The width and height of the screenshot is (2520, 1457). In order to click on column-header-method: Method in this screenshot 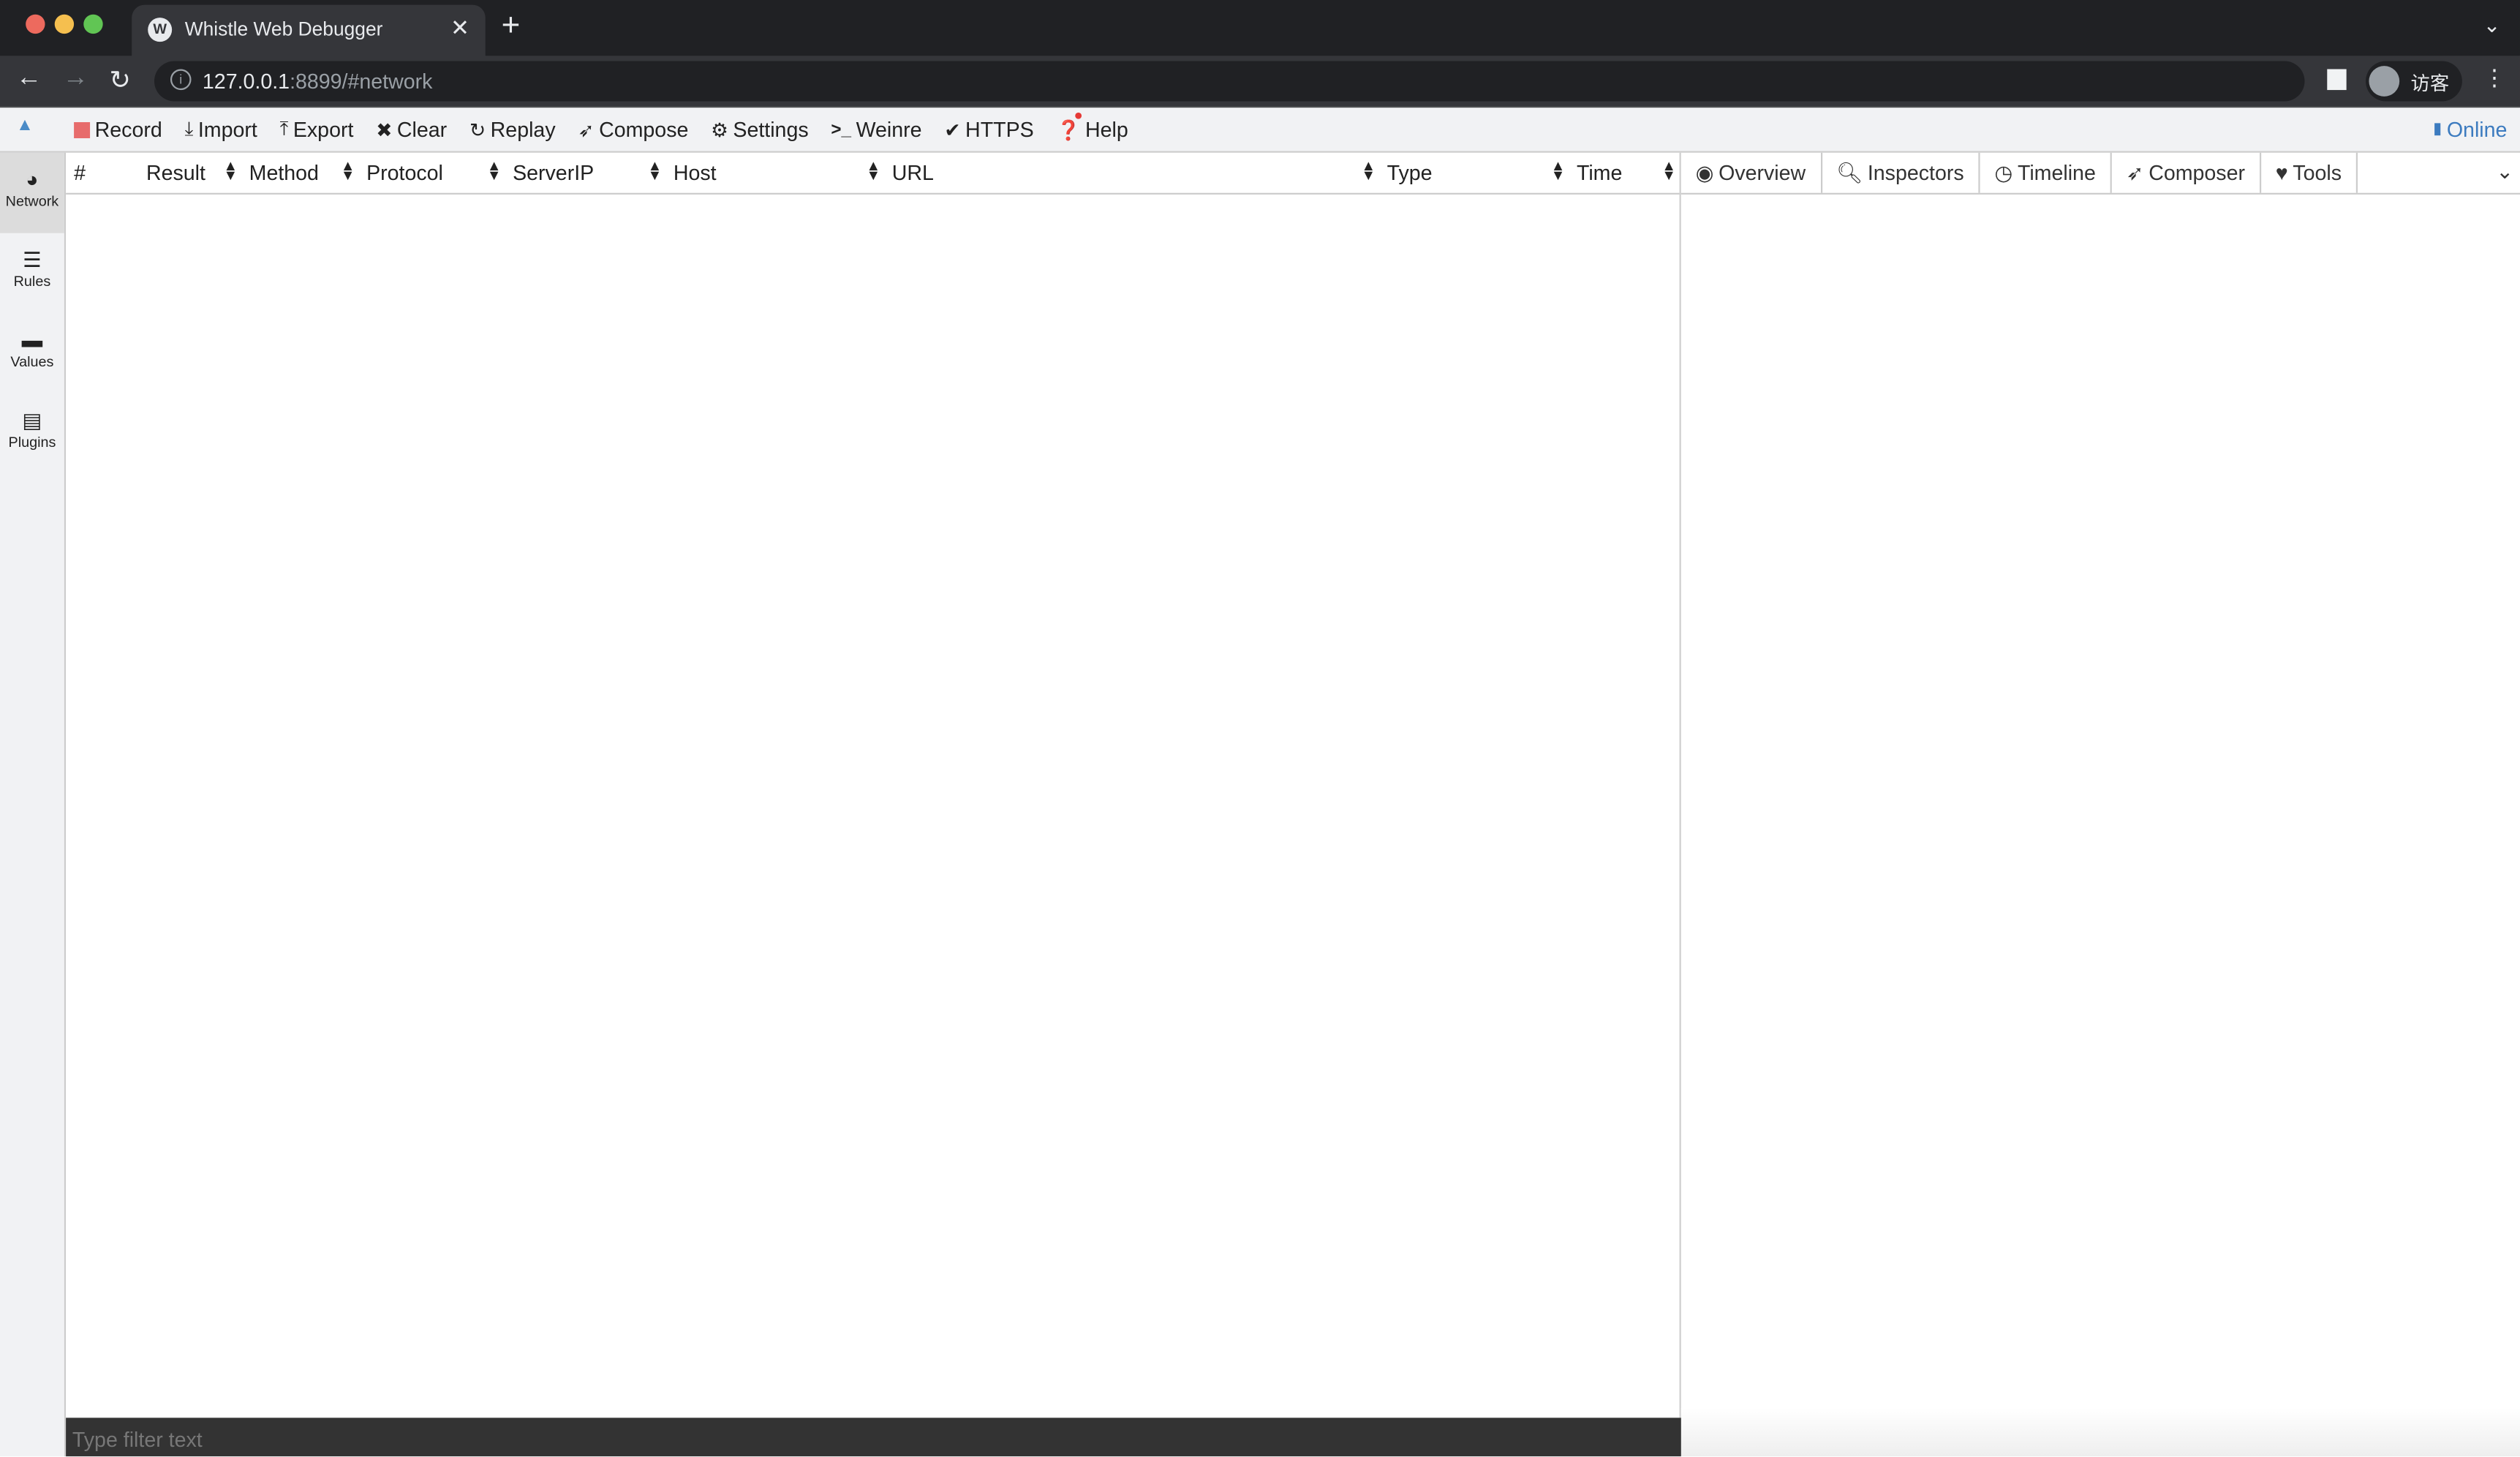, I will do `click(284, 173)`.